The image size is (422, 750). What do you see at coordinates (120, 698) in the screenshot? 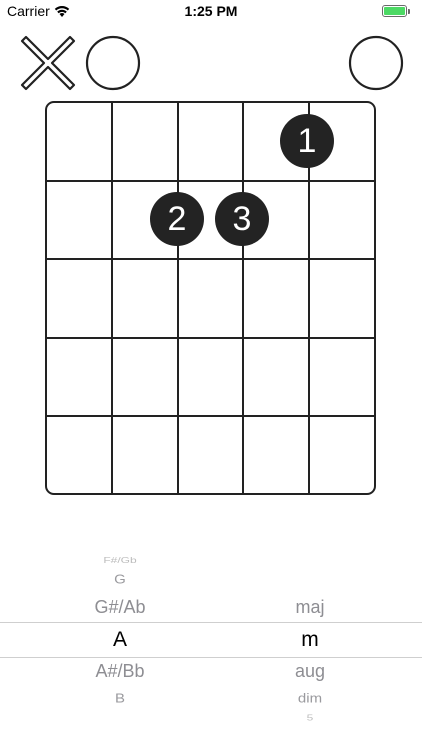
I see `root-option: B` at bounding box center [120, 698].